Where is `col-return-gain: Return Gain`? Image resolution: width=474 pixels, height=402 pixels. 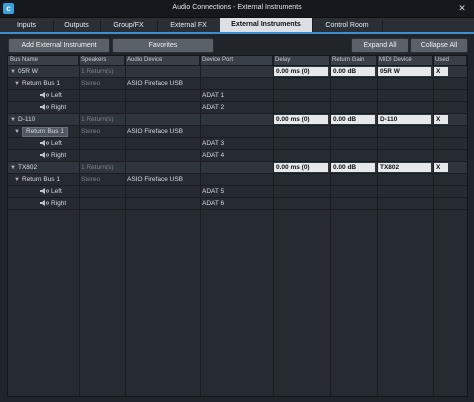
col-return-gain: Return Gain is located at coordinates (353, 60).